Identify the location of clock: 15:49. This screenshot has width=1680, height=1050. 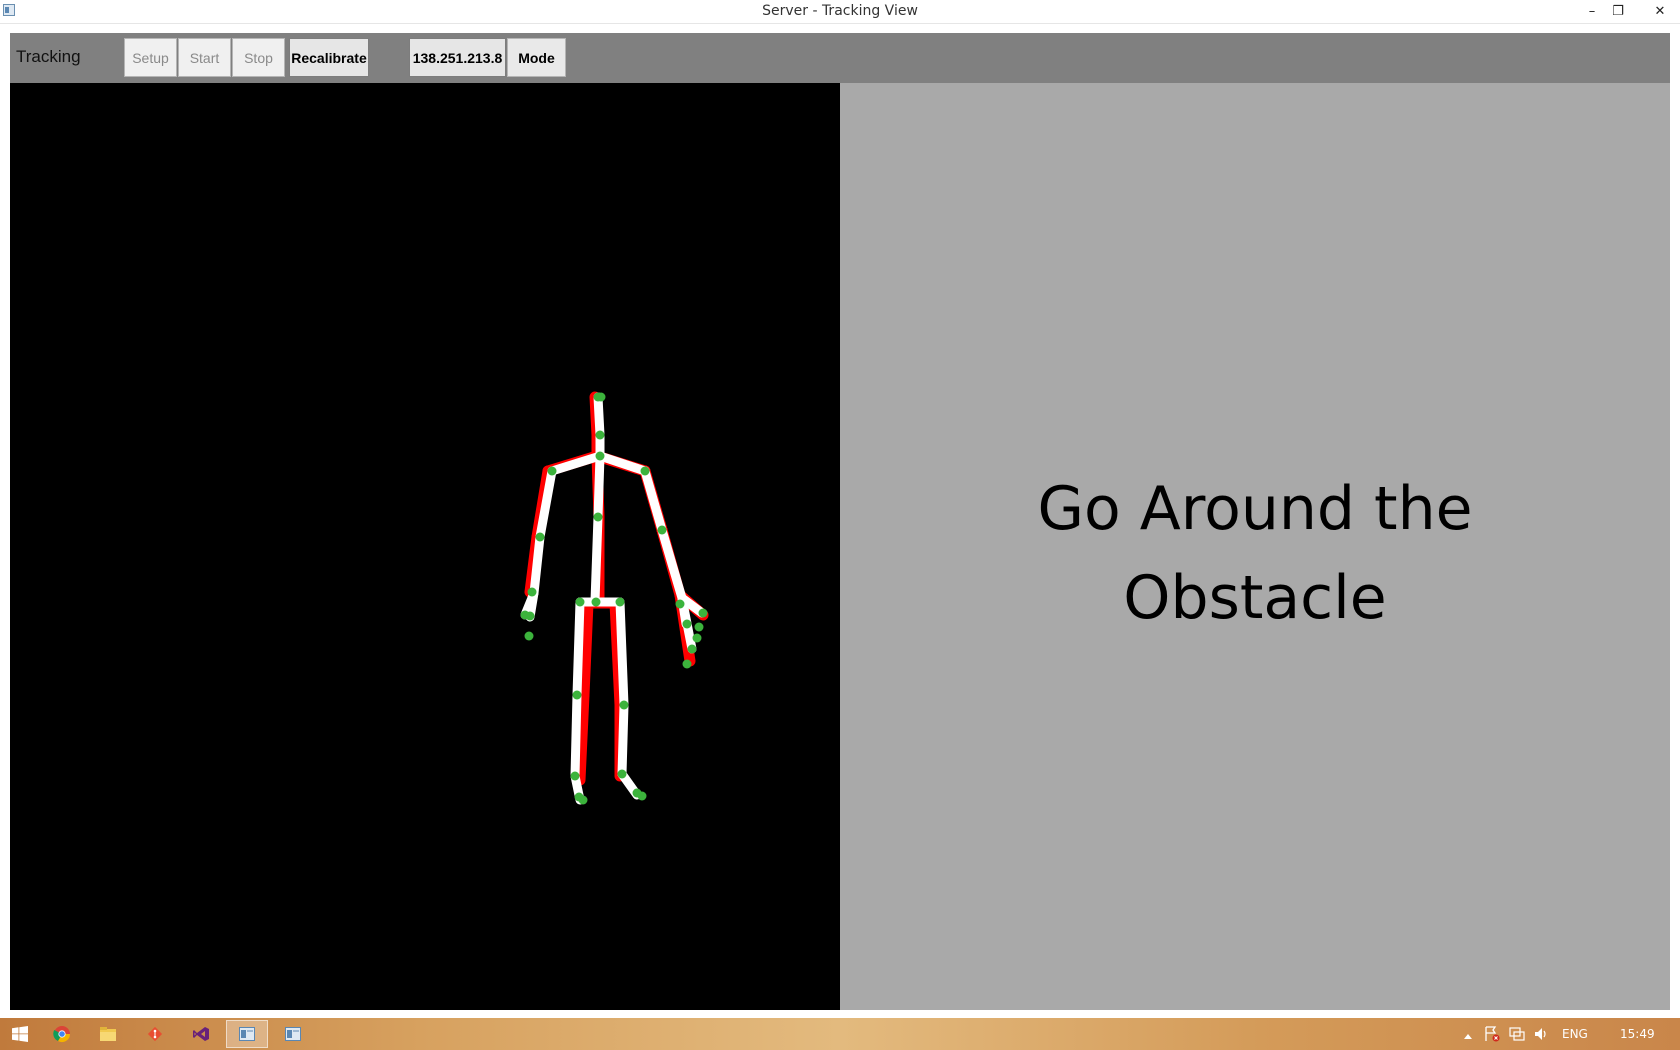
(1637, 1034).